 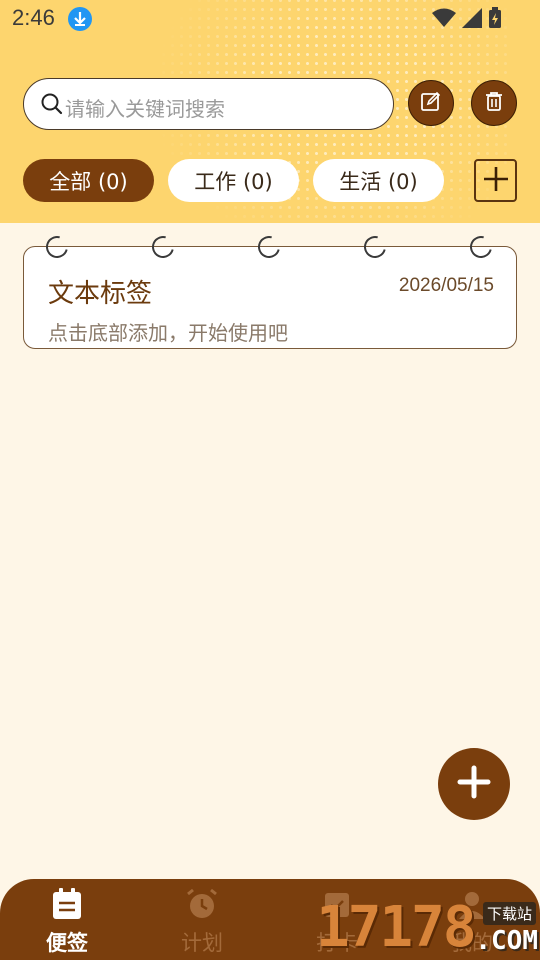 What do you see at coordinates (168, 333) in the screenshot?
I see `note-body: 点击底部添加，开始使用吧` at bounding box center [168, 333].